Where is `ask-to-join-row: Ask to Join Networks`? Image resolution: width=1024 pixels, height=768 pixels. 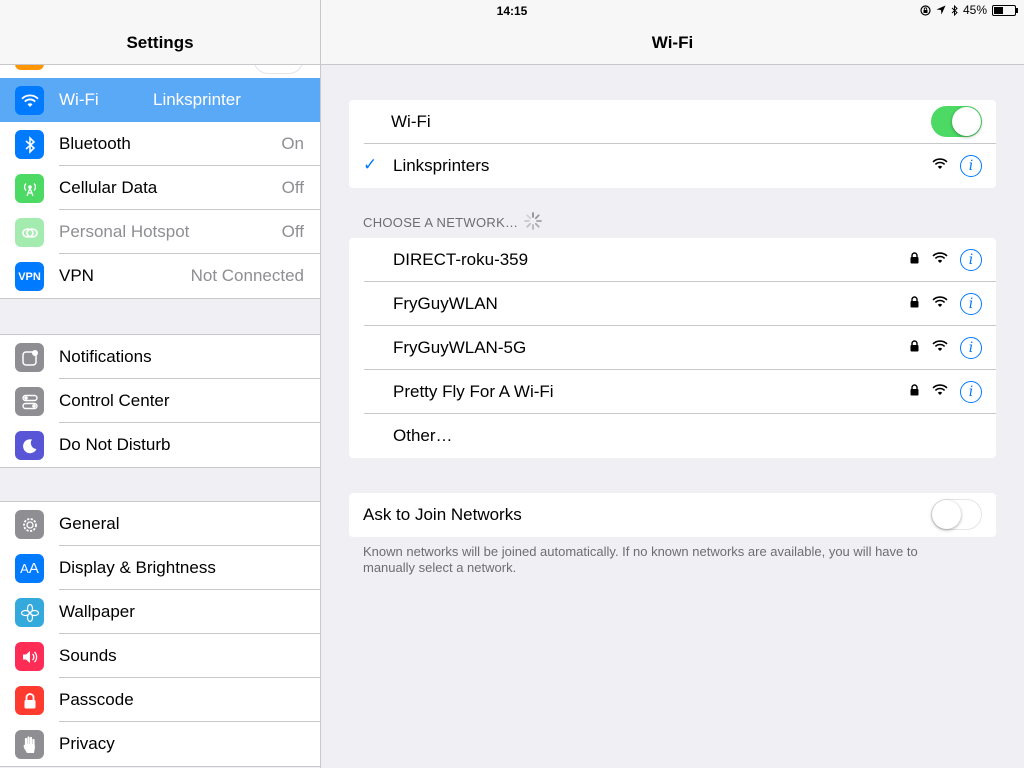 ask-to-join-row: Ask to Join Networks is located at coordinates (672, 515).